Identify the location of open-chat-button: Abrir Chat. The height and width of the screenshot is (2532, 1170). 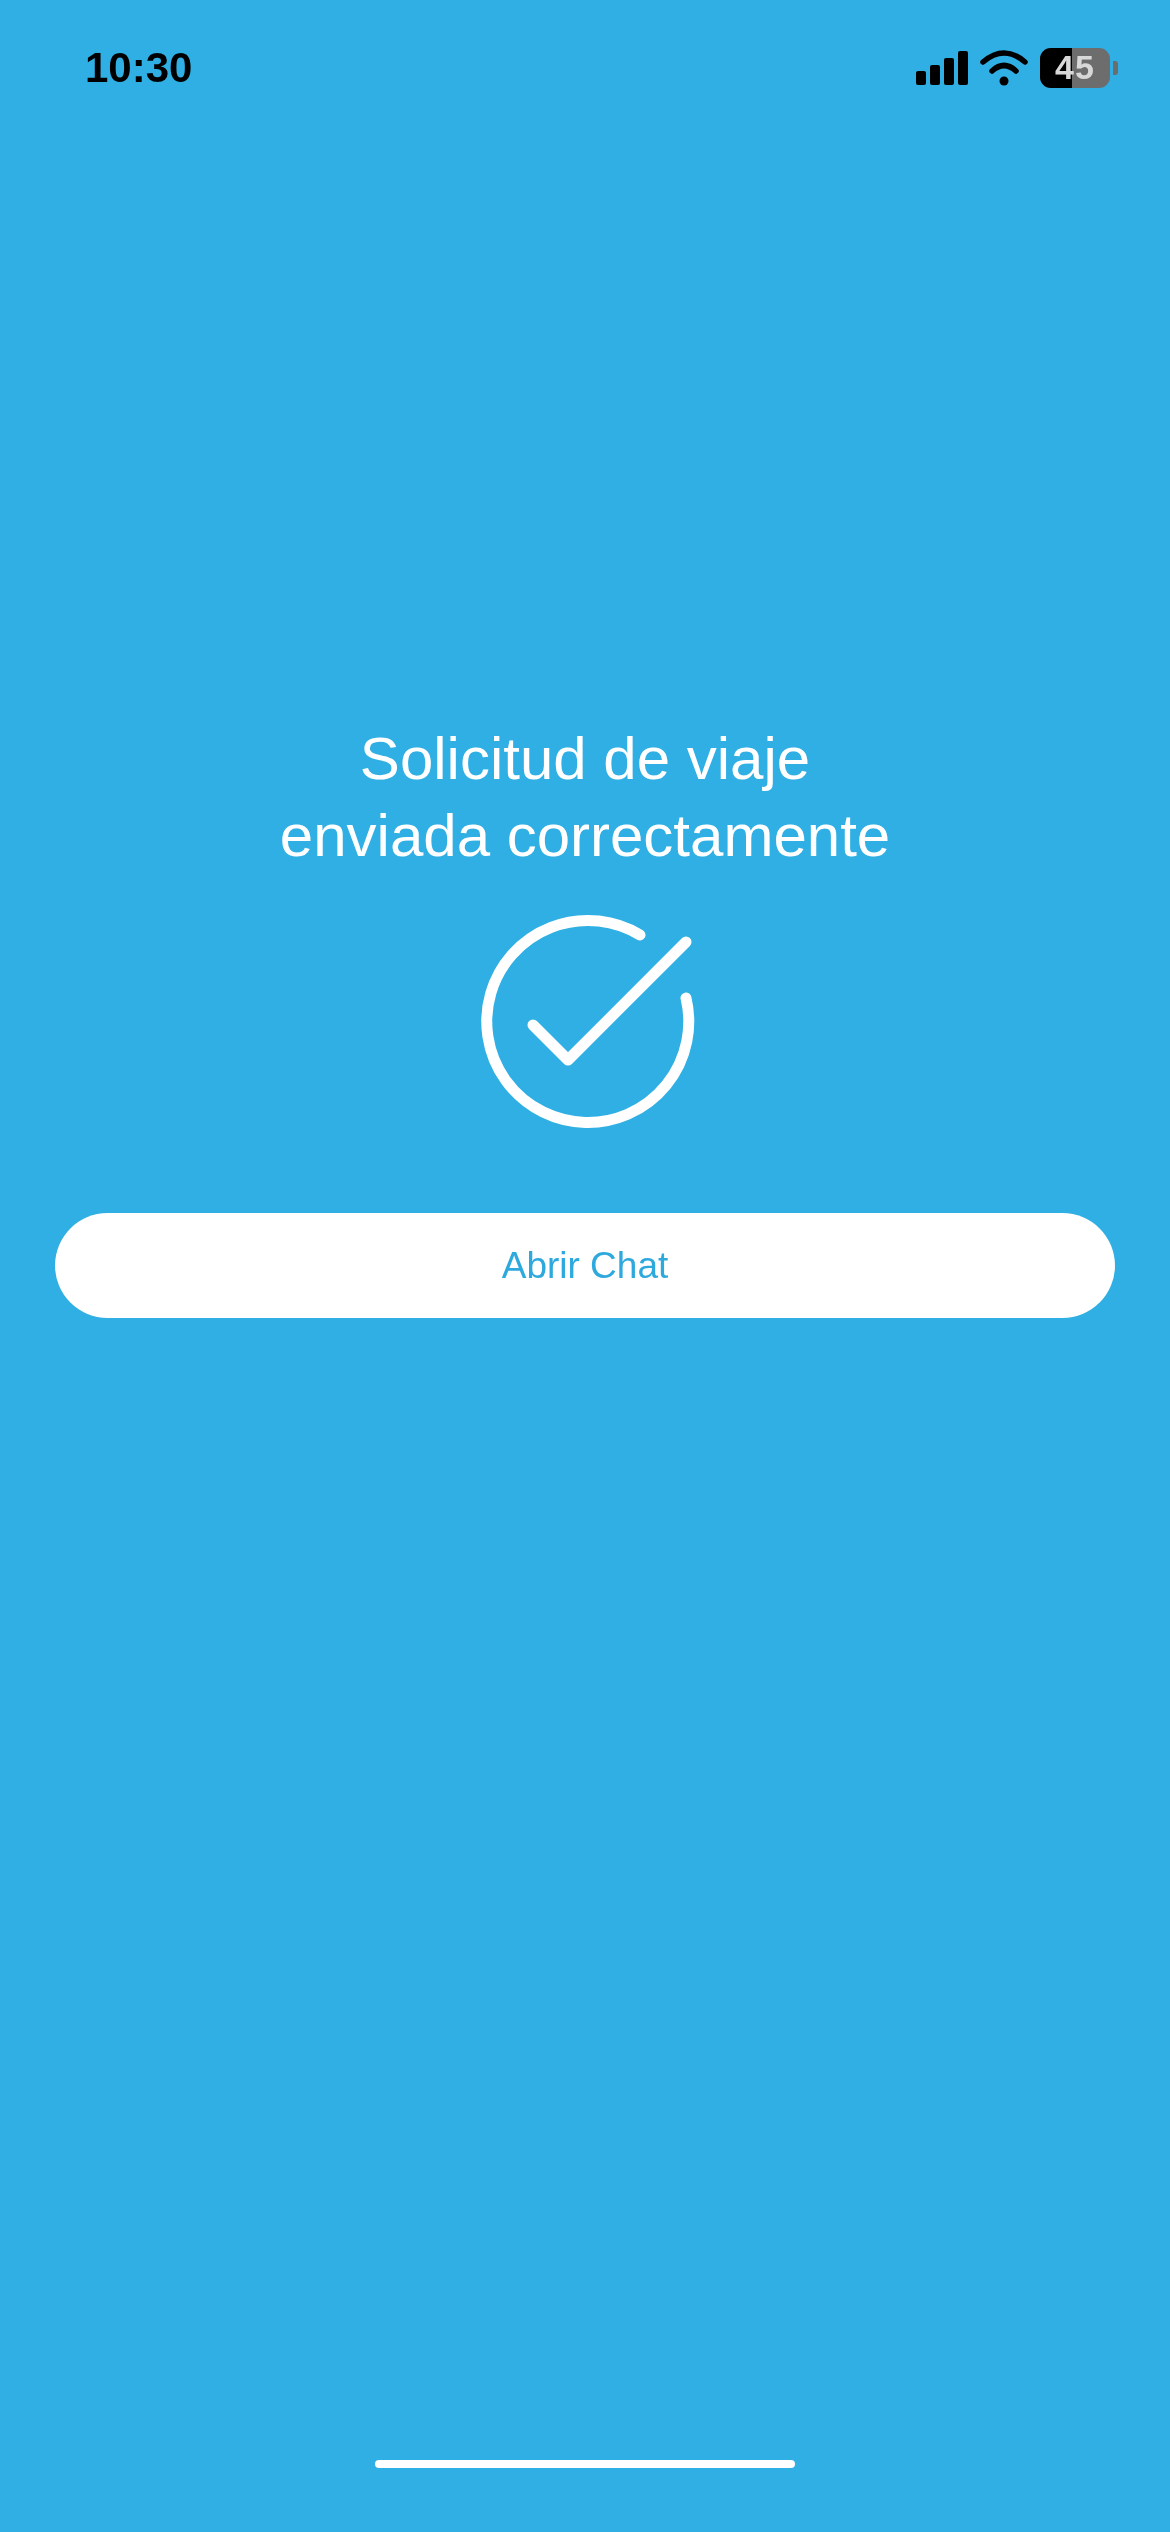
(585, 1265).